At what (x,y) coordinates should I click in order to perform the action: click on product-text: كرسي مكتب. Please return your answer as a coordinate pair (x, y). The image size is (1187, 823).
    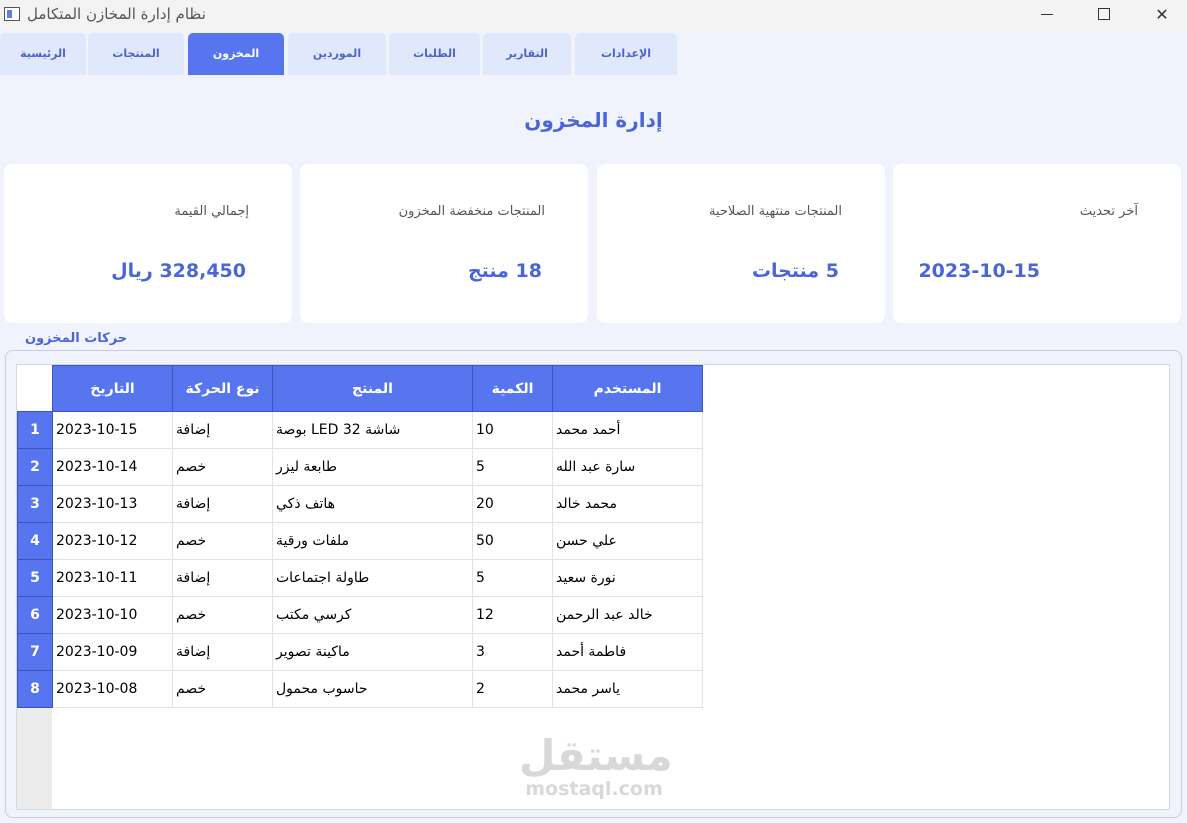
    Looking at the image, I should click on (314, 615).